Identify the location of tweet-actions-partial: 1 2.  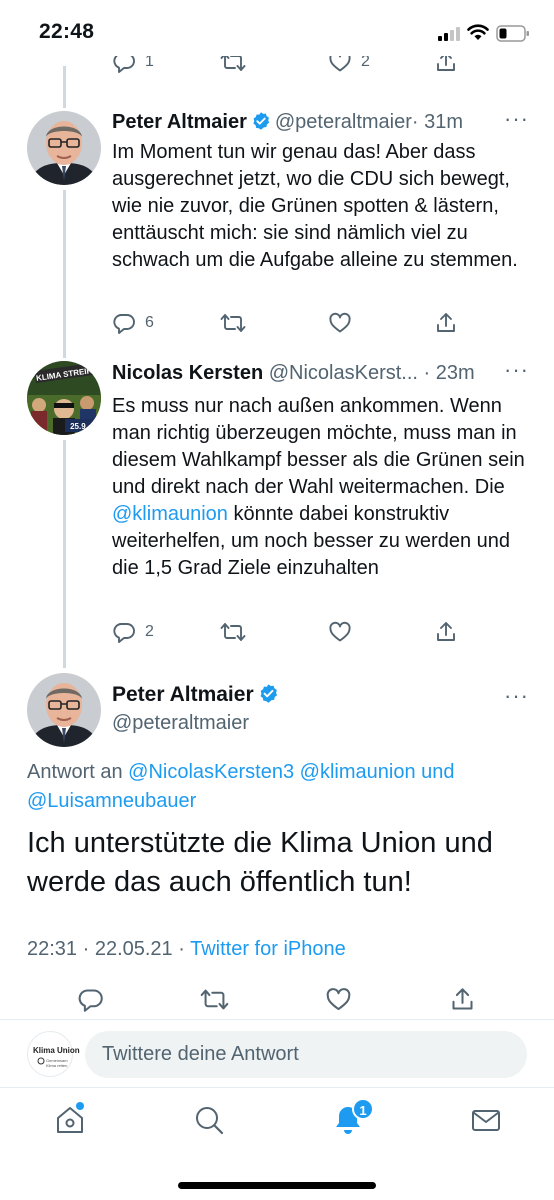
(322, 68).